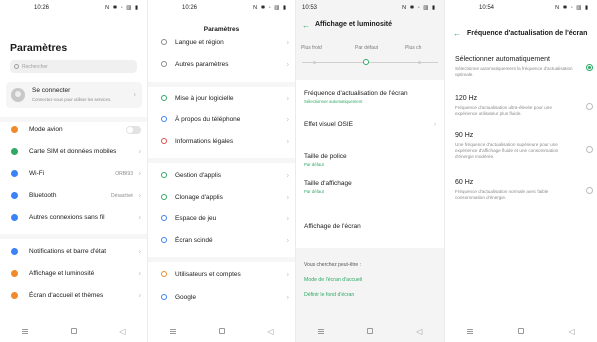 The image size is (597, 342). I want to click on settings-row-label: Autres connexions sans fil, so click(67, 217).